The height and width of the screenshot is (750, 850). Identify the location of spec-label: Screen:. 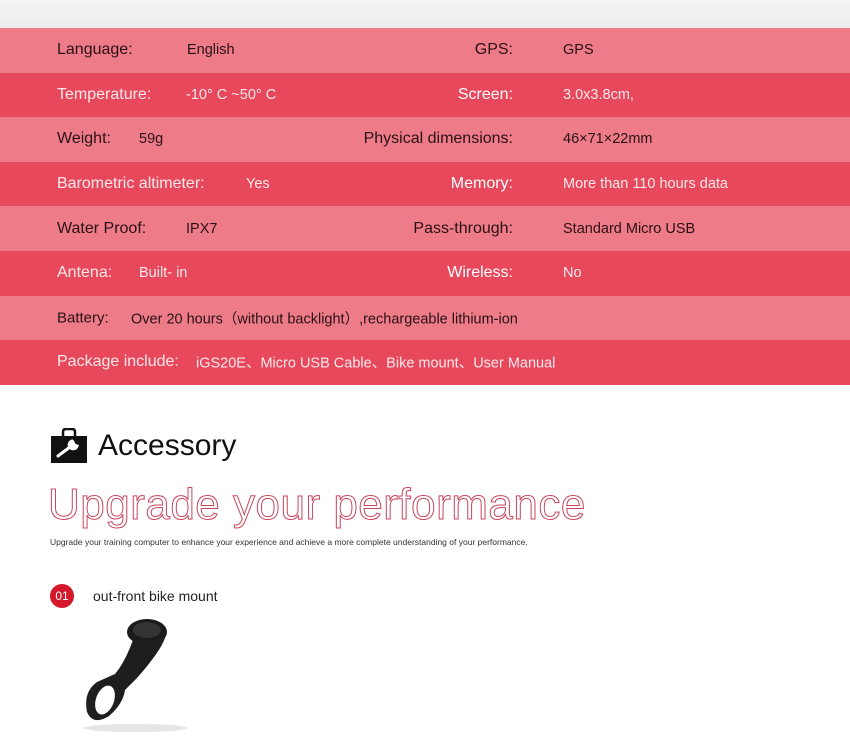
(485, 94).